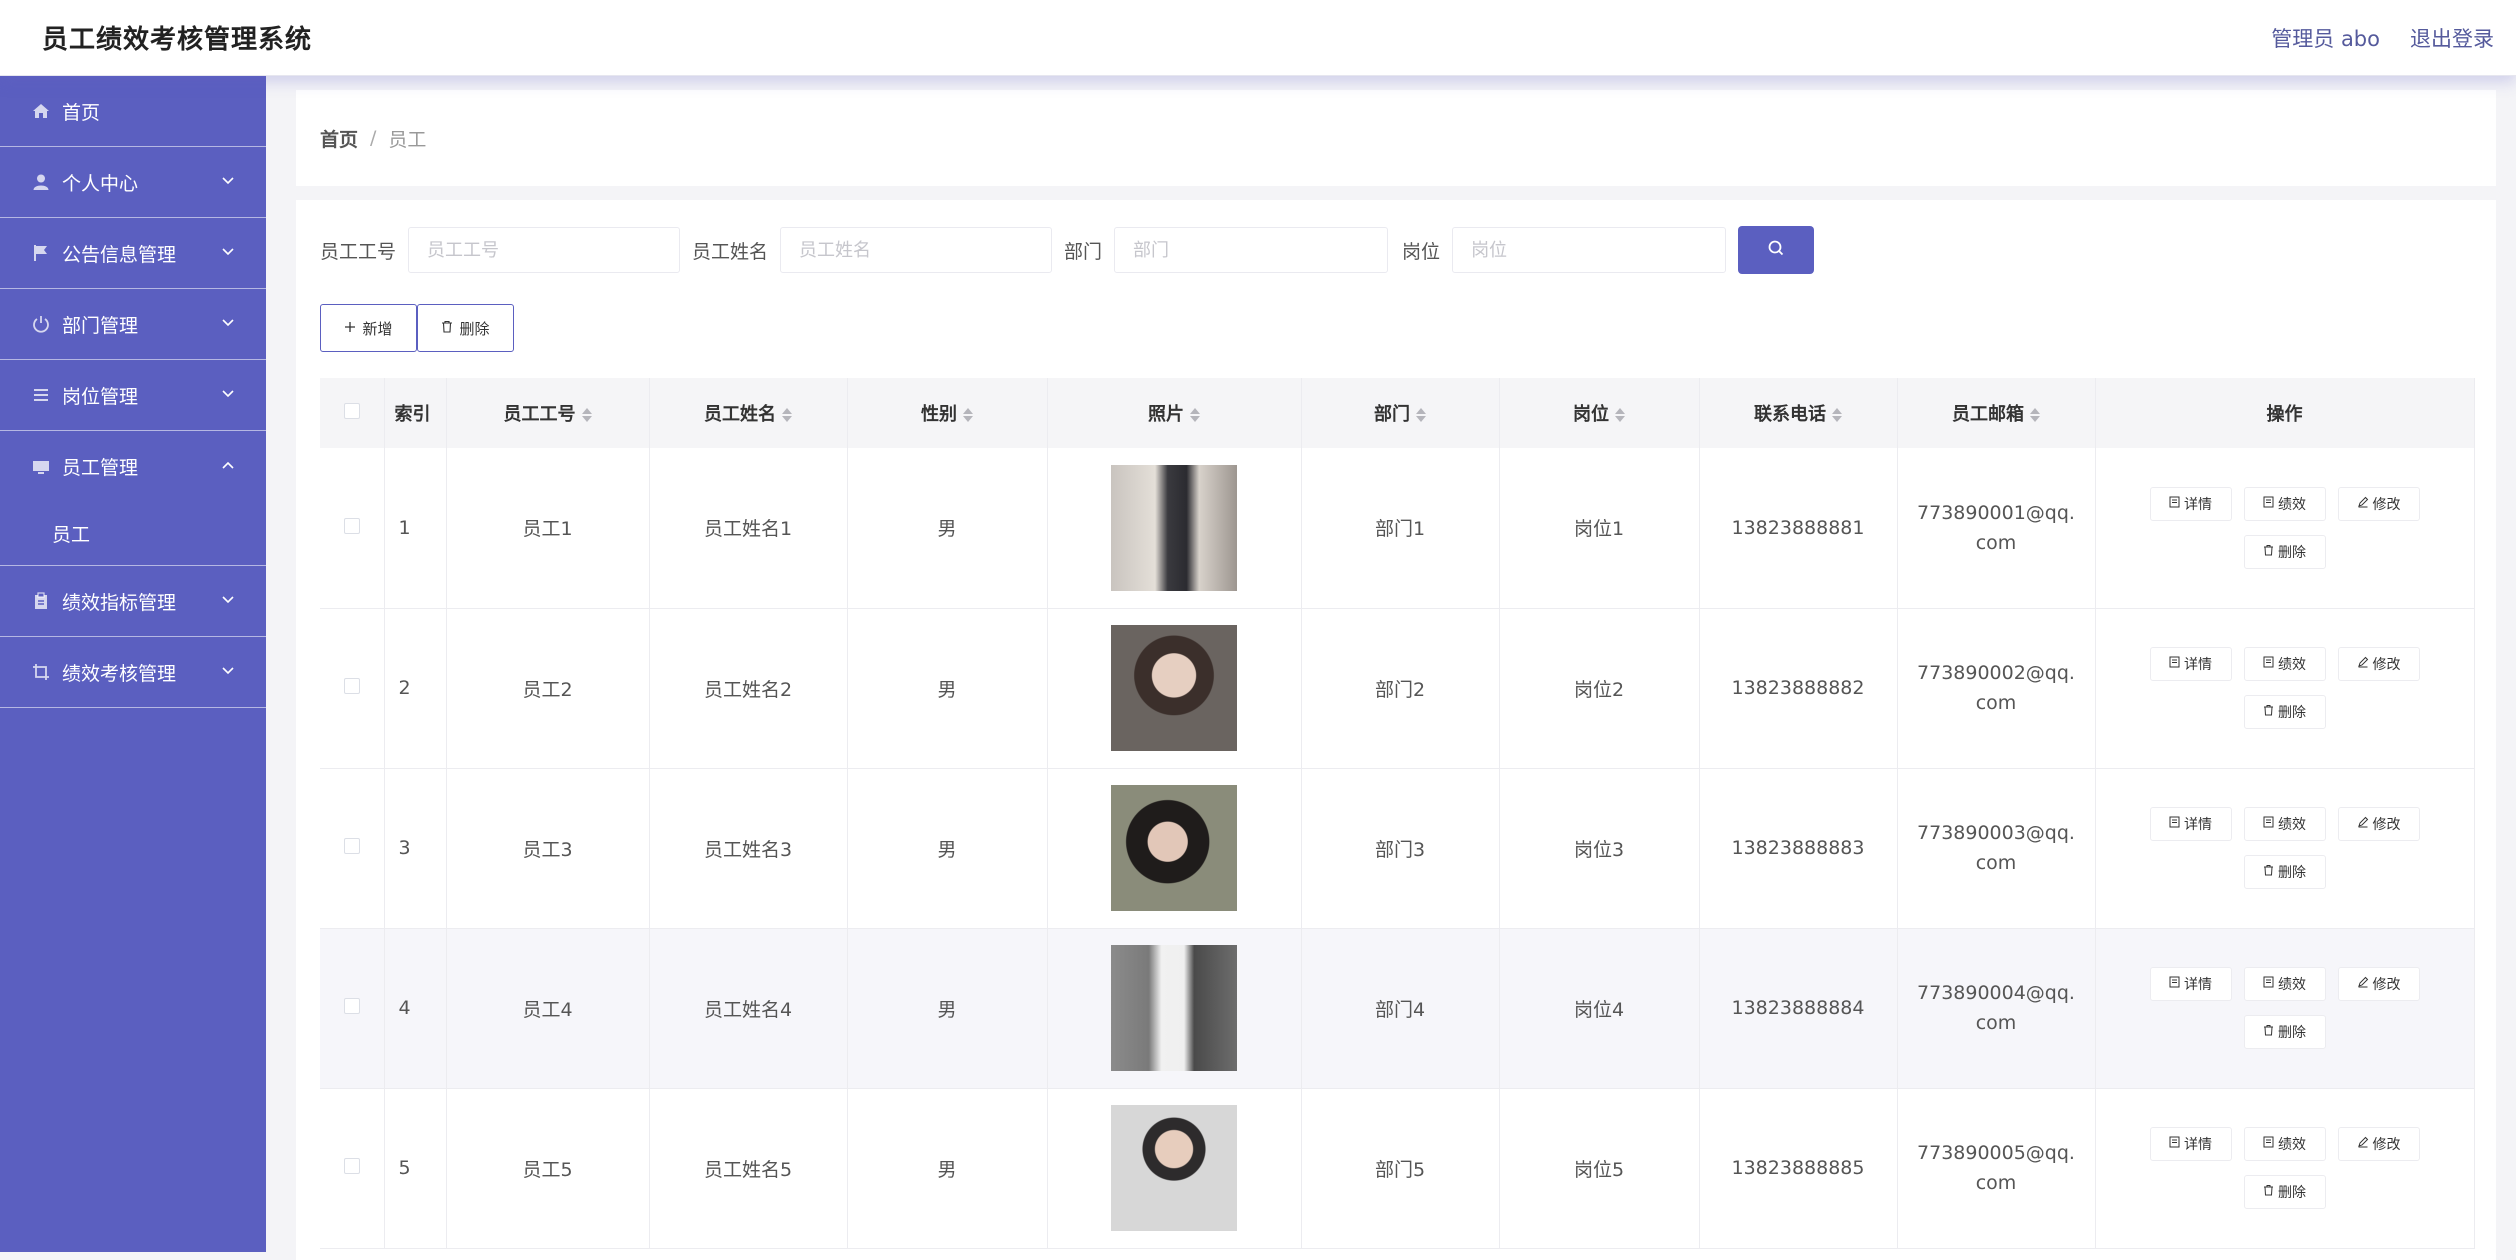 This screenshot has width=2516, height=1260. What do you see at coordinates (1996, 413) in the screenshot?
I see `col-header-email: 员工邮箱` at bounding box center [1996, 413].